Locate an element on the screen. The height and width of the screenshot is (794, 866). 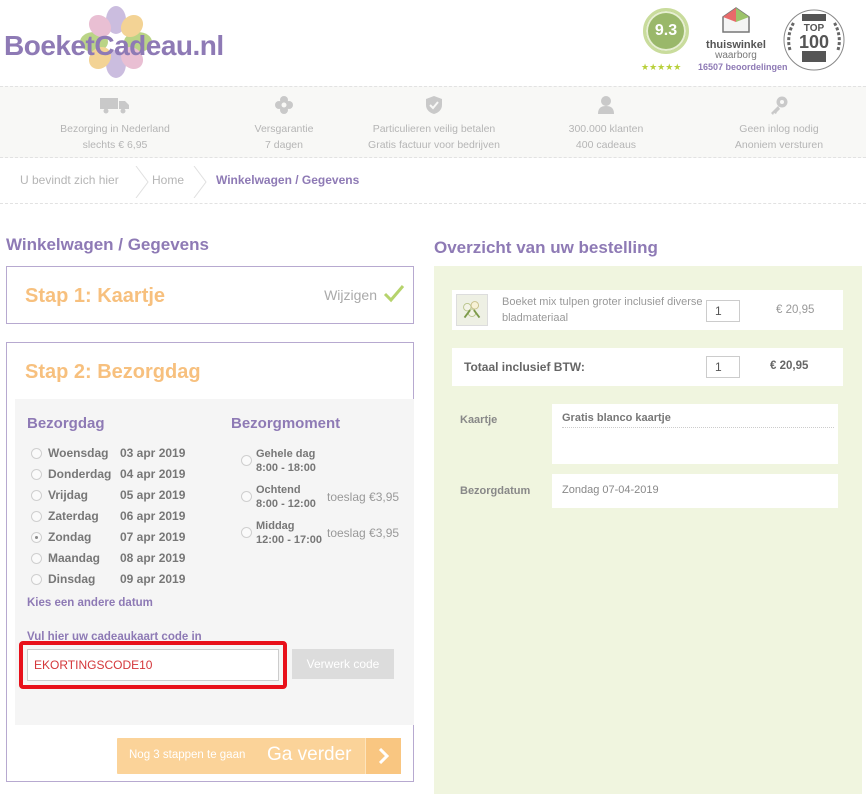
apply-code-button: Verwerk code is located at coordinates (343, 664).